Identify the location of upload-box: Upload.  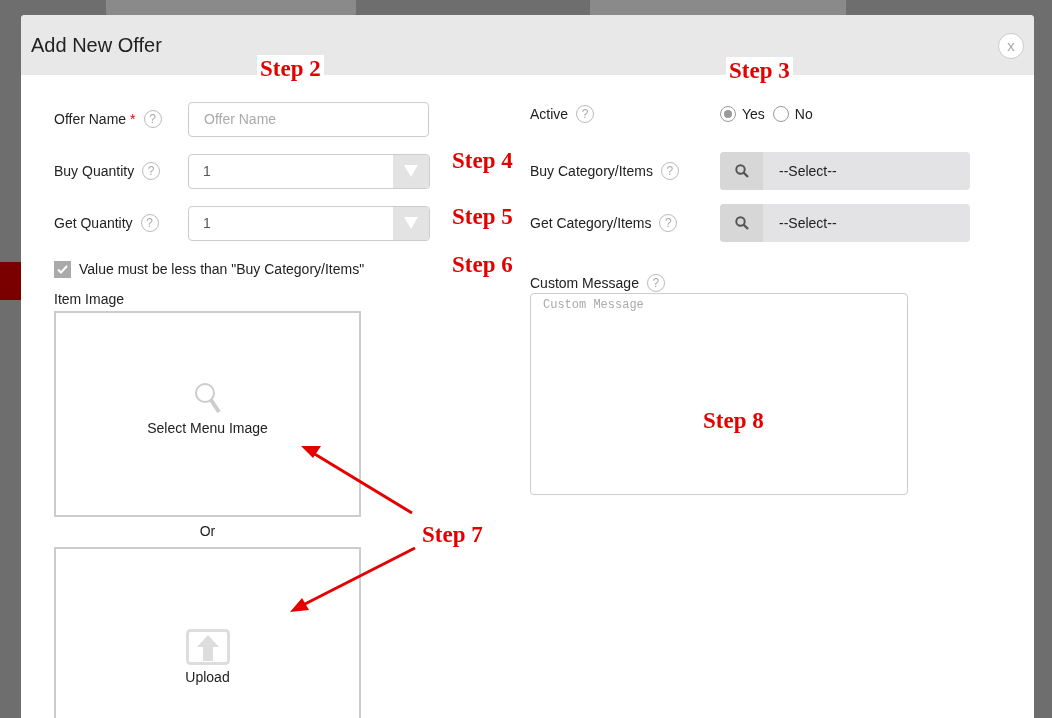
(207, 632).